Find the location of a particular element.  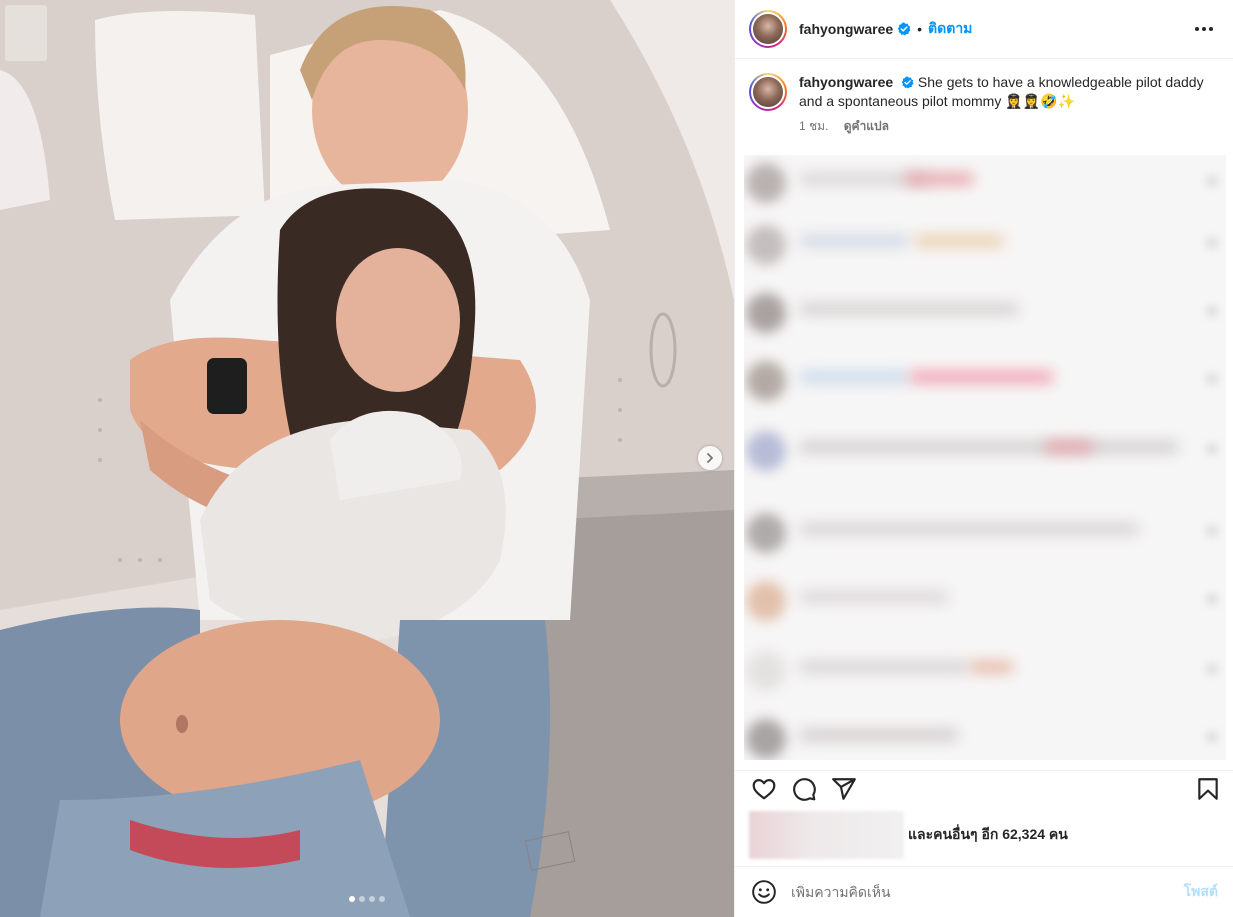

comment-bubble-icon is located at coordinates (804, 789).